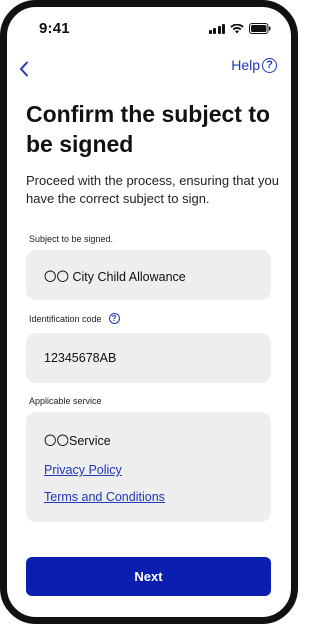  I want to click on subject-label-text: Subject to be signed., so click(71, 239).